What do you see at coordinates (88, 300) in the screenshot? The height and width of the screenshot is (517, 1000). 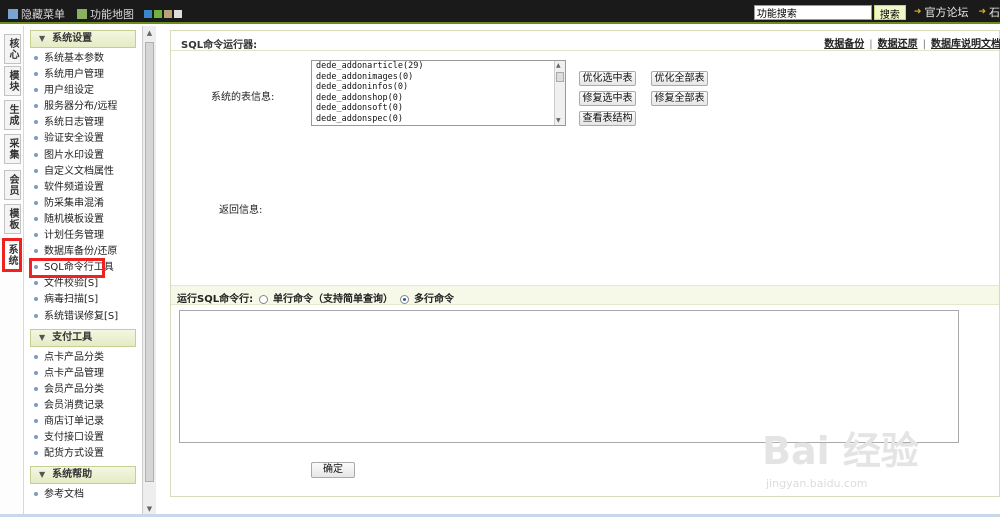 I see `menu-item-virus-scan: 病毒扫描[S]` at bounding box center [88, 300].